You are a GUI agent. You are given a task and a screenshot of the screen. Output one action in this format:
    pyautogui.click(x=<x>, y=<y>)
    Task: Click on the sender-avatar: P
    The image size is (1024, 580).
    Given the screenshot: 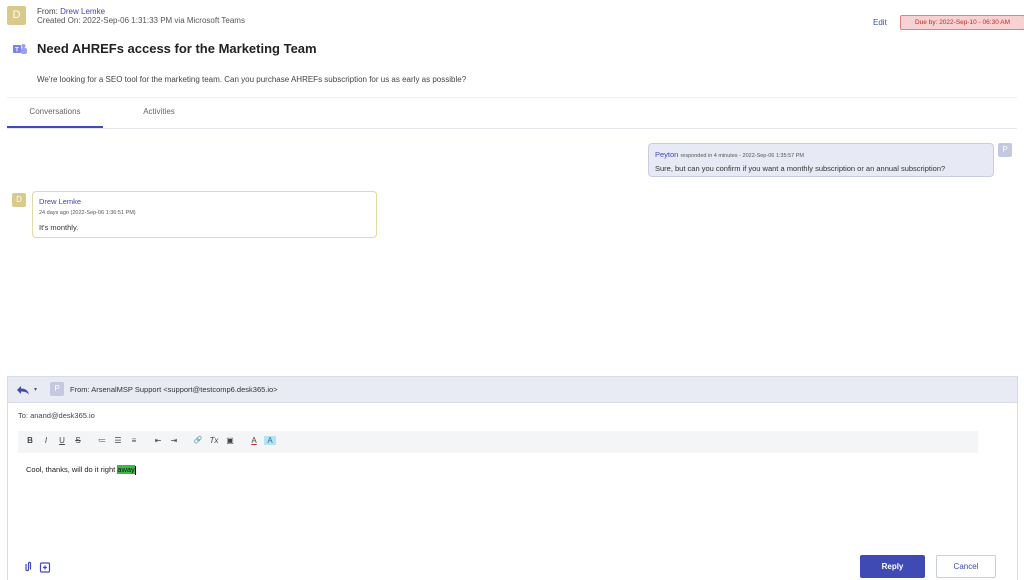 What is the action you would take?
    pyautogui.click(x=57, y=389)
    